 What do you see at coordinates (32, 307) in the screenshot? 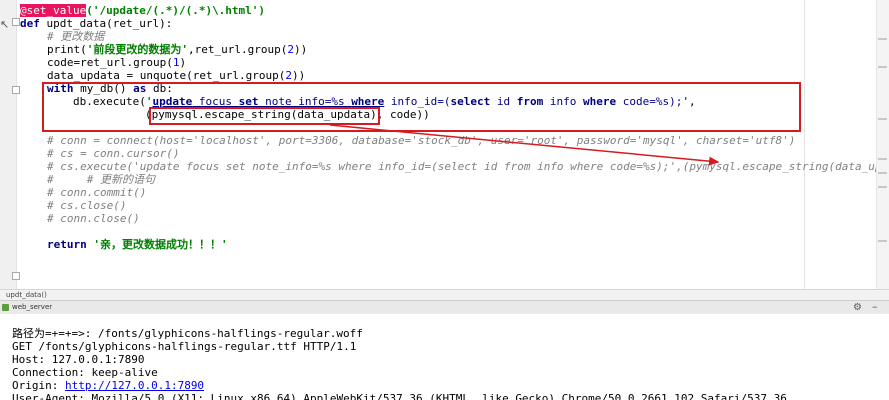
I see `run-tab-label: web_server` at bounding box center [32, 307].